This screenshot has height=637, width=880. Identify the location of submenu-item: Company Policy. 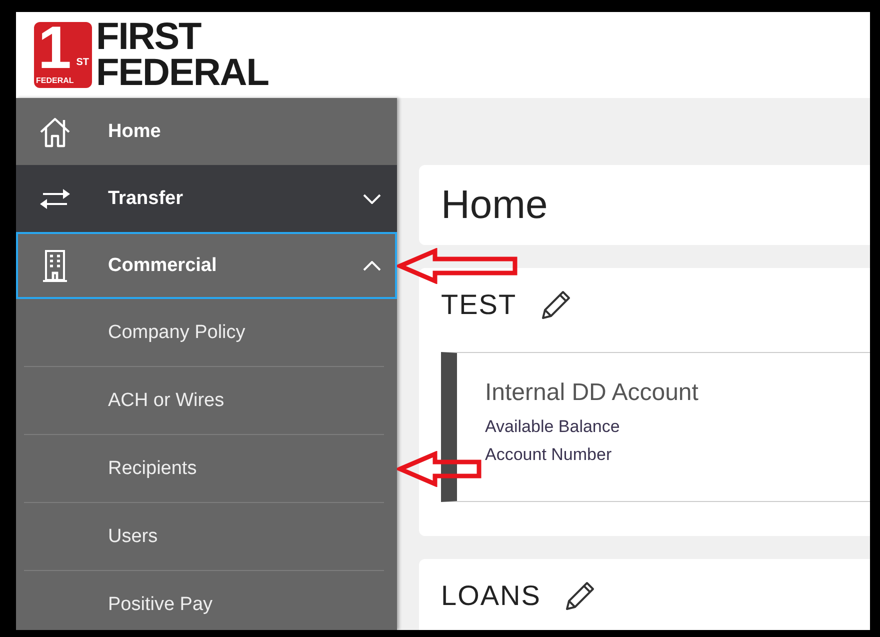
(204, 333).